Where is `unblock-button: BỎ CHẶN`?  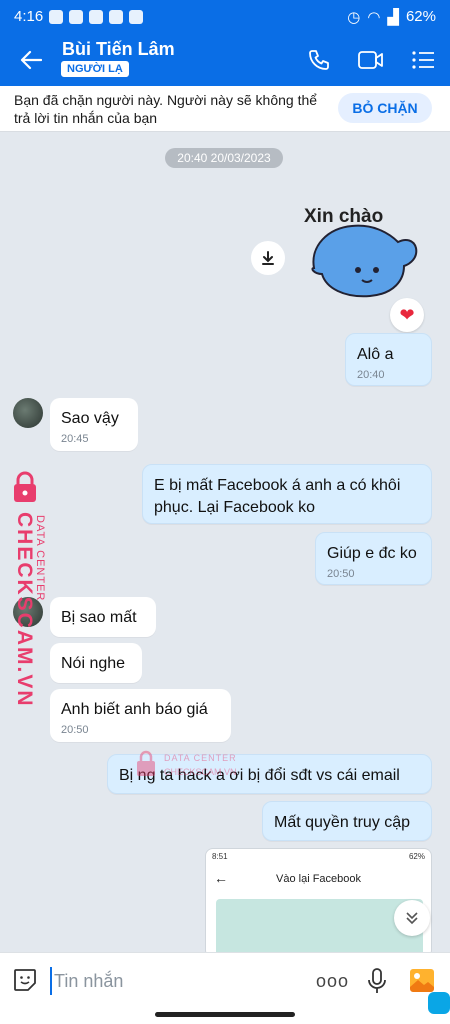
unblock-button: BỎ CHẶN is located at coordinates (385, 108).